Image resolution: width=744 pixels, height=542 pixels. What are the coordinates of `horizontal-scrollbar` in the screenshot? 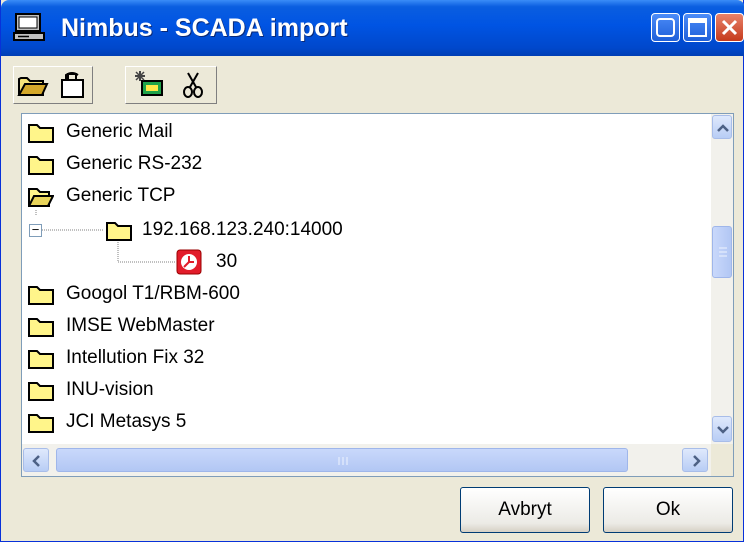 It's located at (366, 460).